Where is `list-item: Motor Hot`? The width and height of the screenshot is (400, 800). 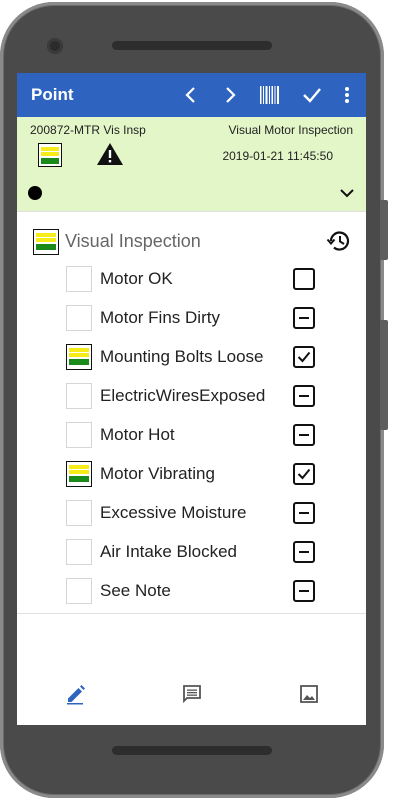
list-item: Motor Hot is located at coordinates (191, 434).